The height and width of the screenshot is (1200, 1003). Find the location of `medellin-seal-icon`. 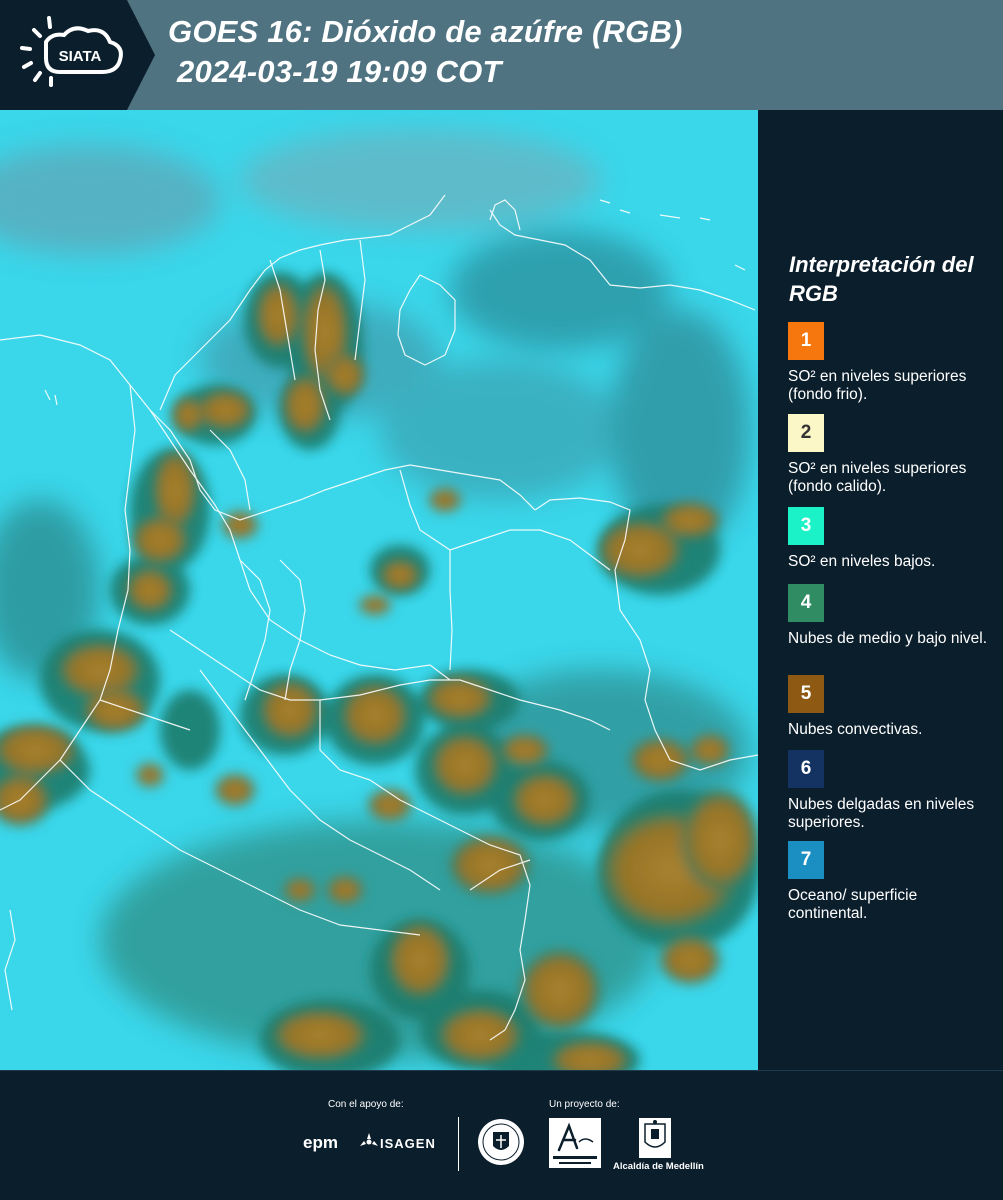

medellin-seal-icon is located at coordinates (501, 1142).